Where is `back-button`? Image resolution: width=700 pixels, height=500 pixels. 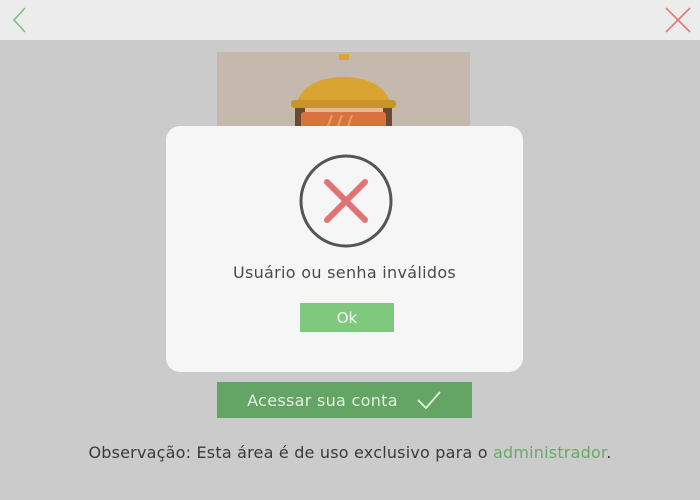
back-button is located at coordinates (20, 20).